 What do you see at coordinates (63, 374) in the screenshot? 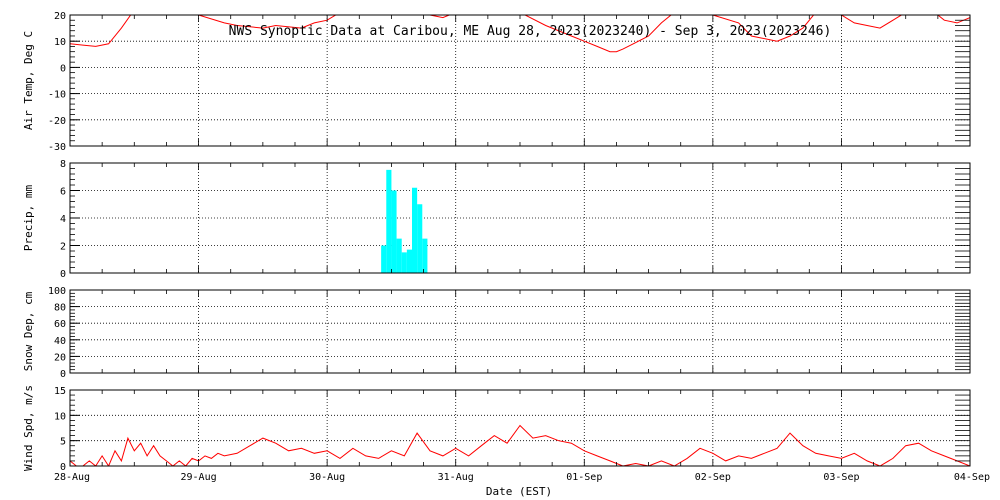
I see `snow_dep-ytick-label: 0` at bounding box center [63, 374].